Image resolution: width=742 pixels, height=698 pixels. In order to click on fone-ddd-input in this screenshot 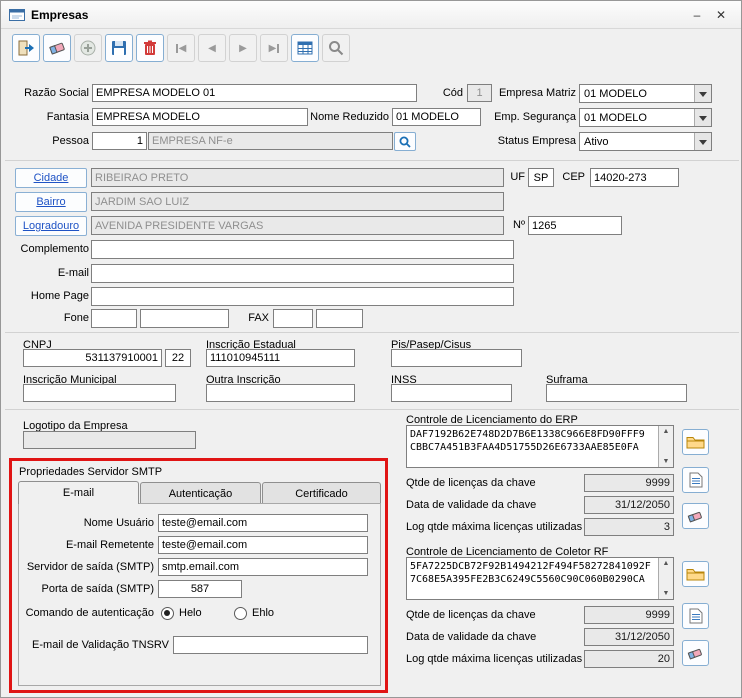, I will do `click(114, 318)`.